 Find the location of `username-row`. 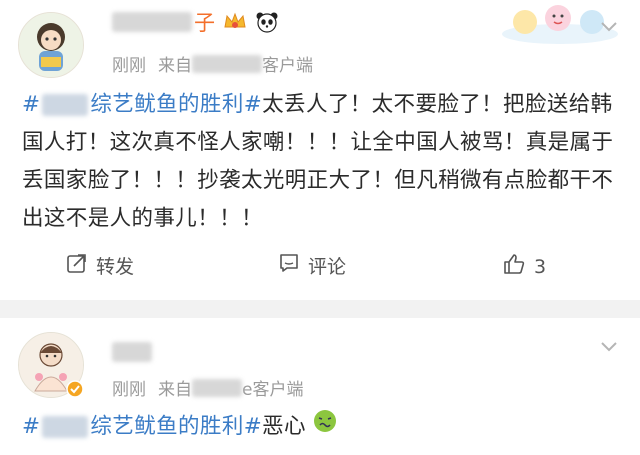

username-row is located at coordinates (132, 352).